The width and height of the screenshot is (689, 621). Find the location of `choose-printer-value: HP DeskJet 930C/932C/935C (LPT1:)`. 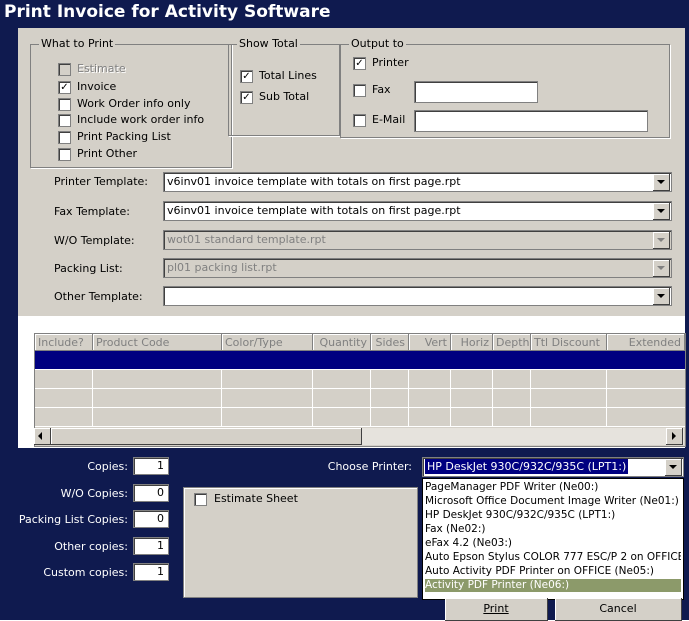

choose-printer-value: HP DeskJet 930C/932C/935C (LPT1:) is located at coordinates (527, 466).